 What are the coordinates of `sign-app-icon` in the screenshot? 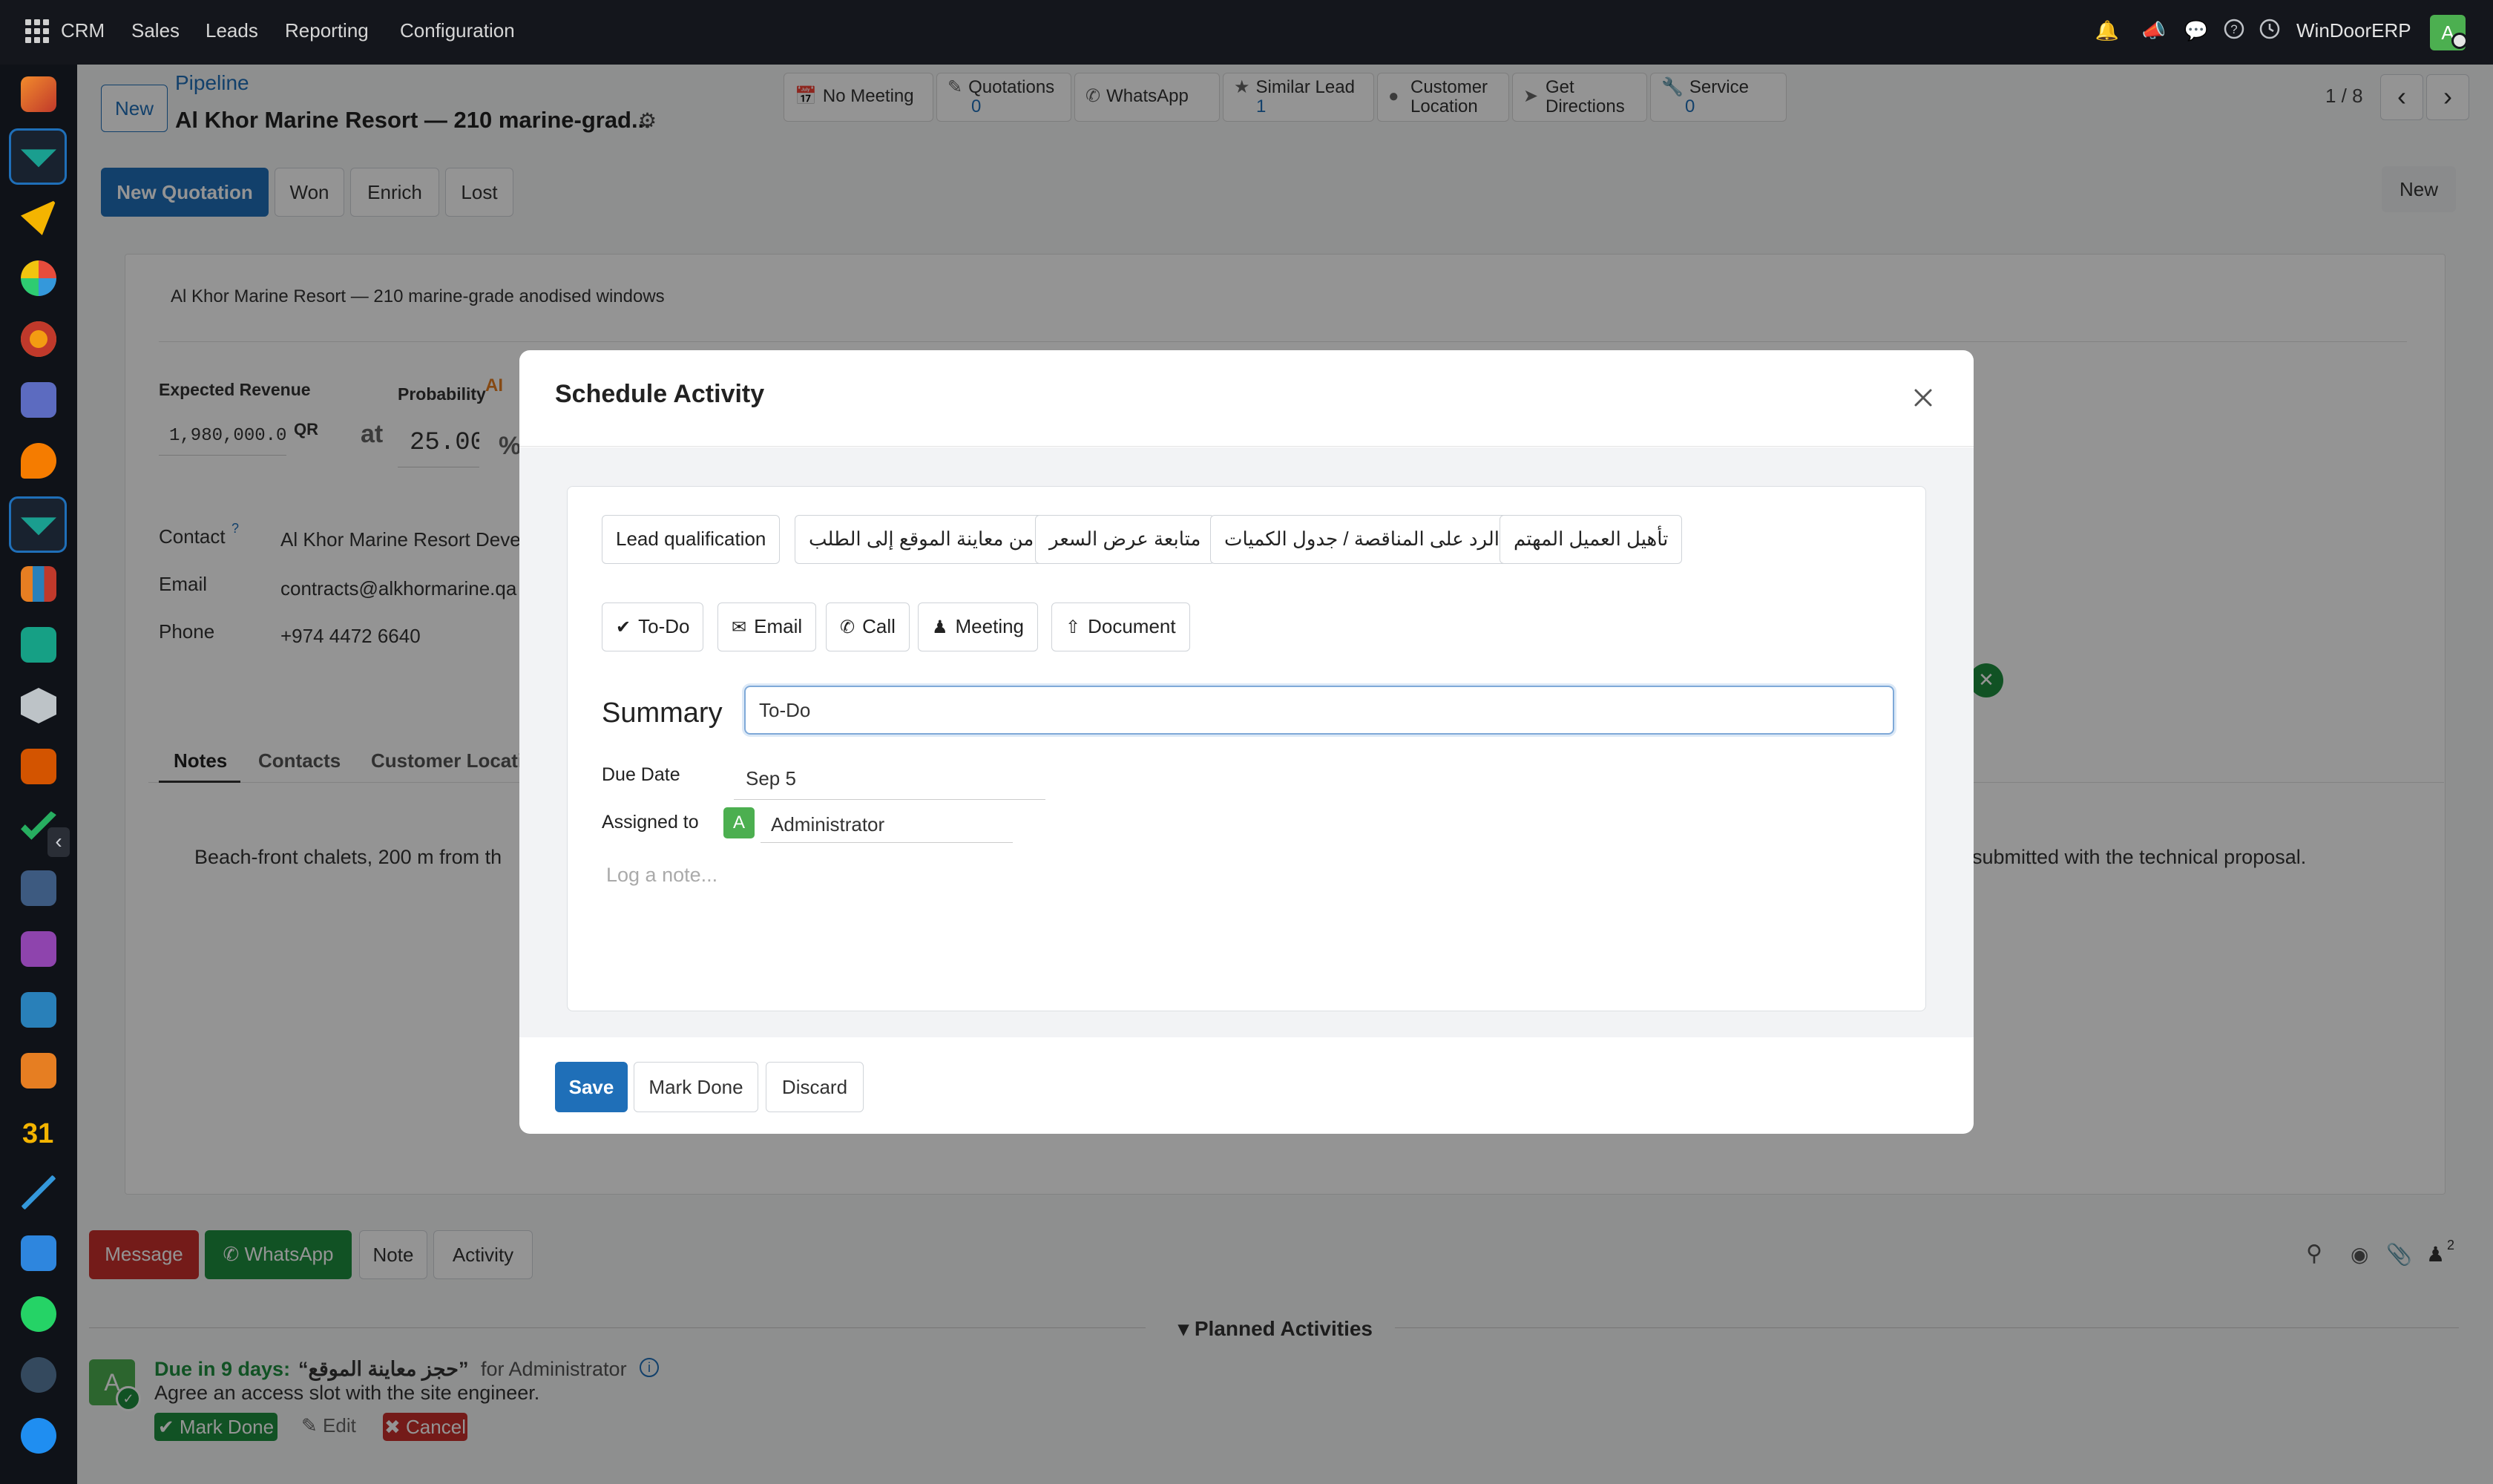 It's located at (38, 1192).